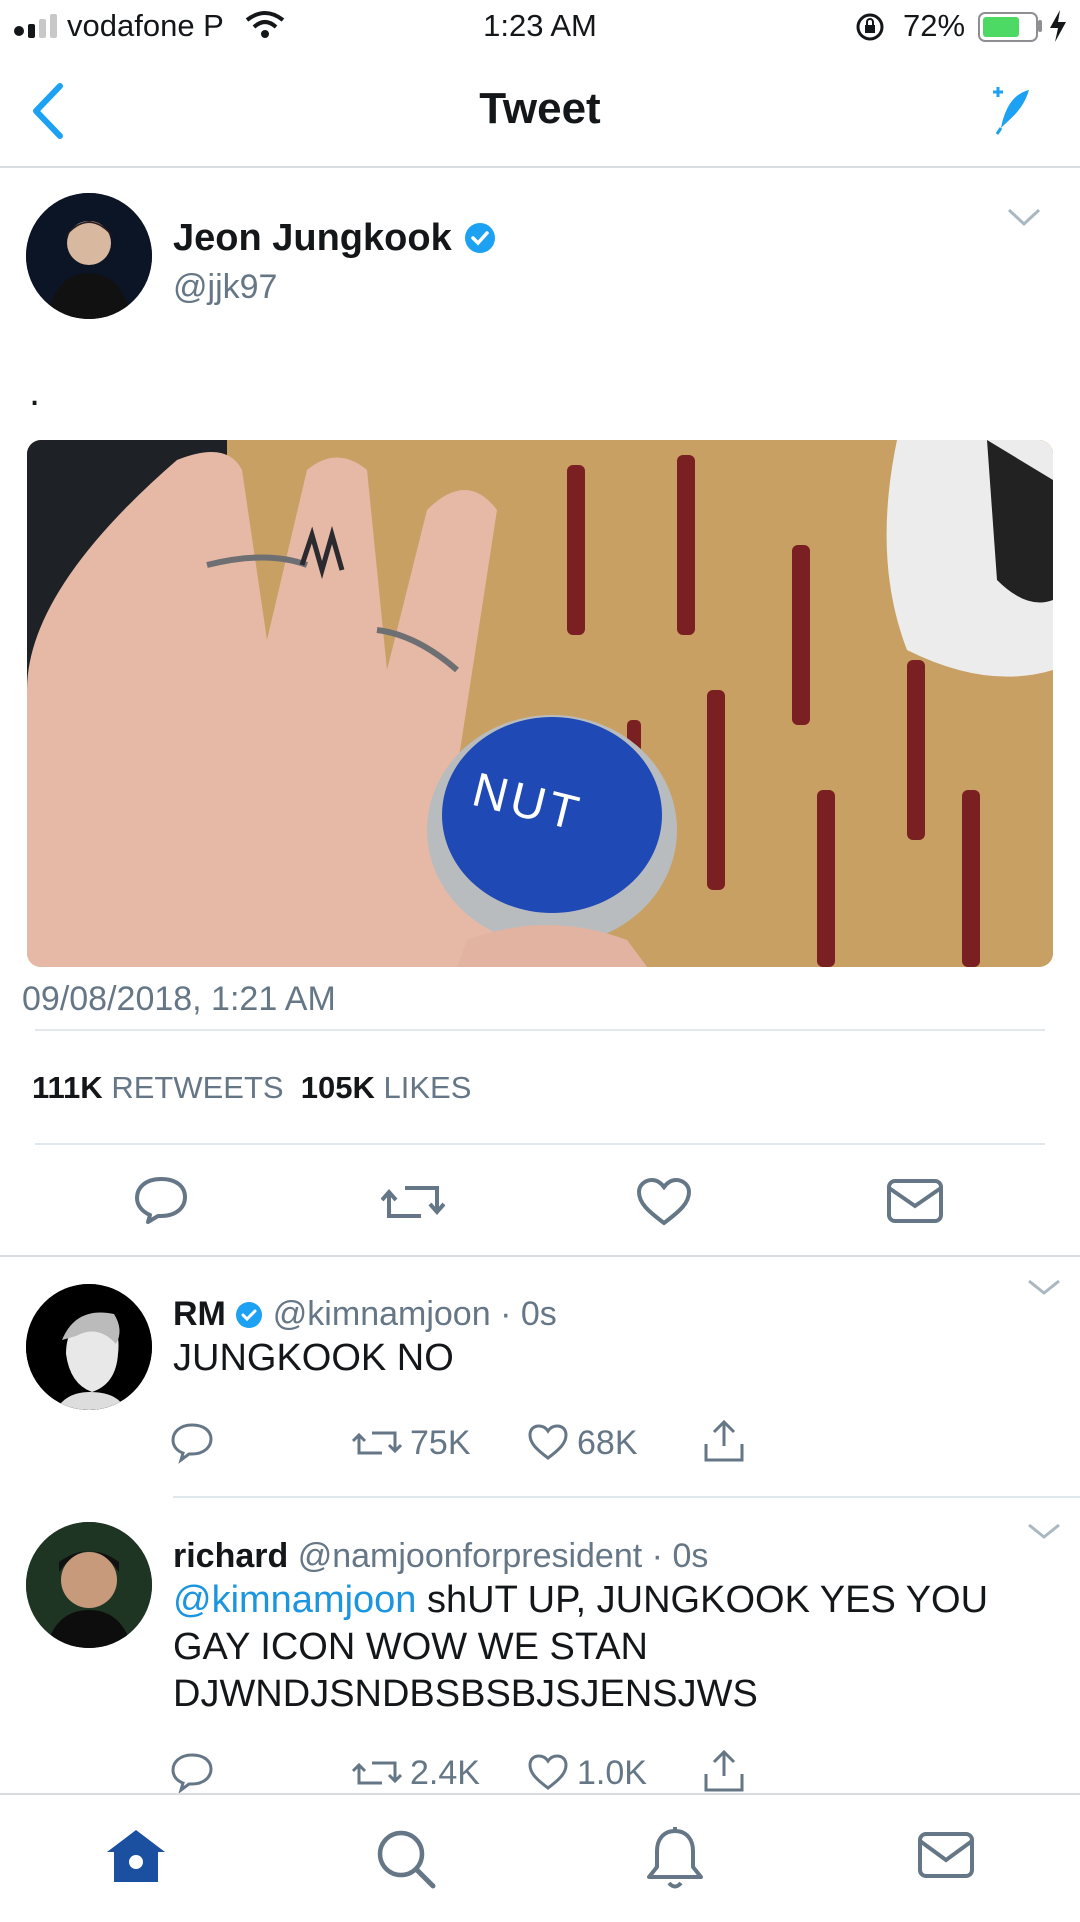 The height and width of the screenshot is (1922, 1080). I want to click on author-avatar, so click(89, 256).